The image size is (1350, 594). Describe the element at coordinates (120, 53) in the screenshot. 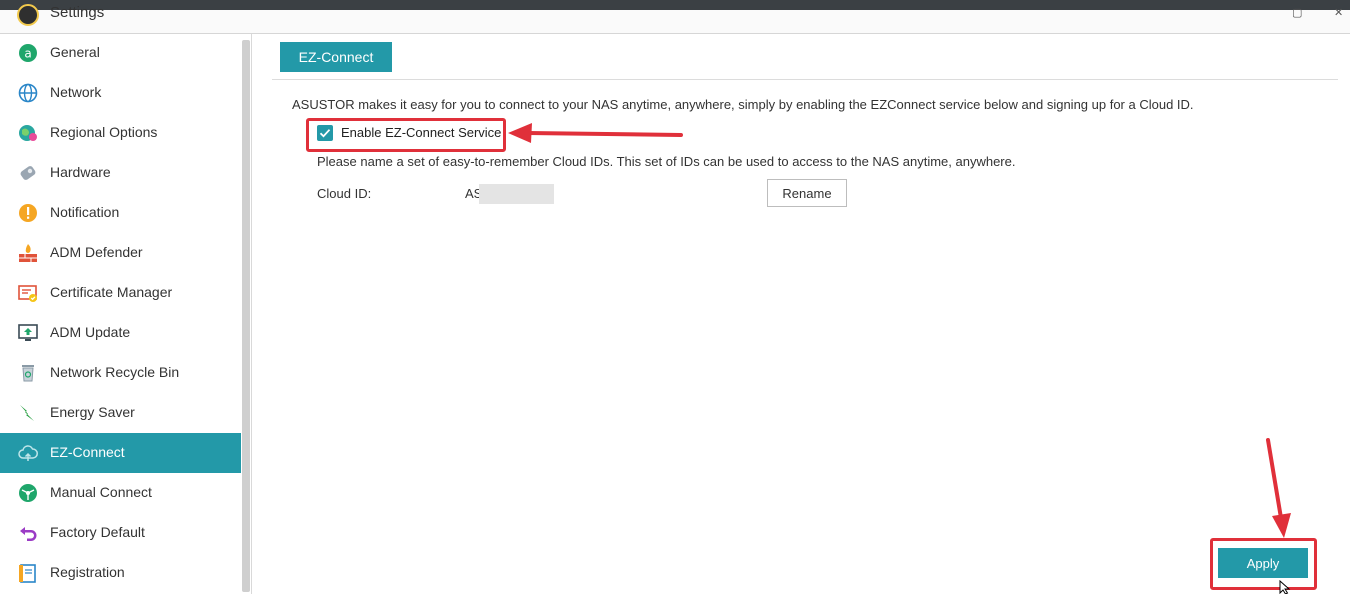

I see `sidebar-item-general: a General` at that location.